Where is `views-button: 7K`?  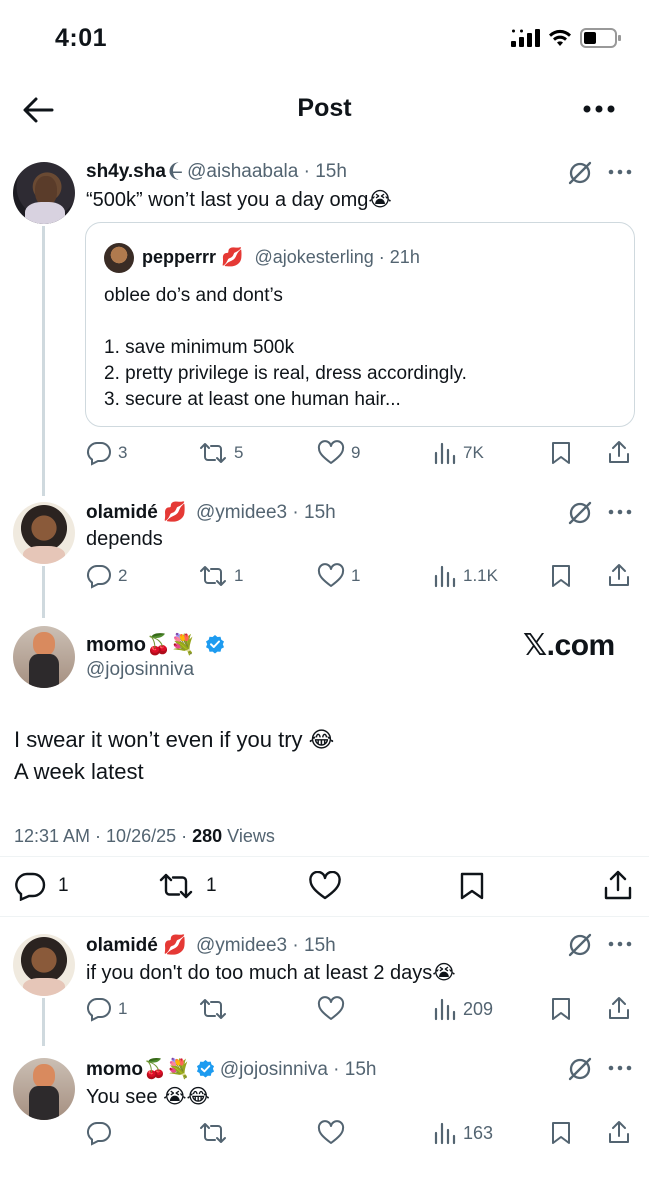
views-button: 7K is located at coordinates (458, 453).